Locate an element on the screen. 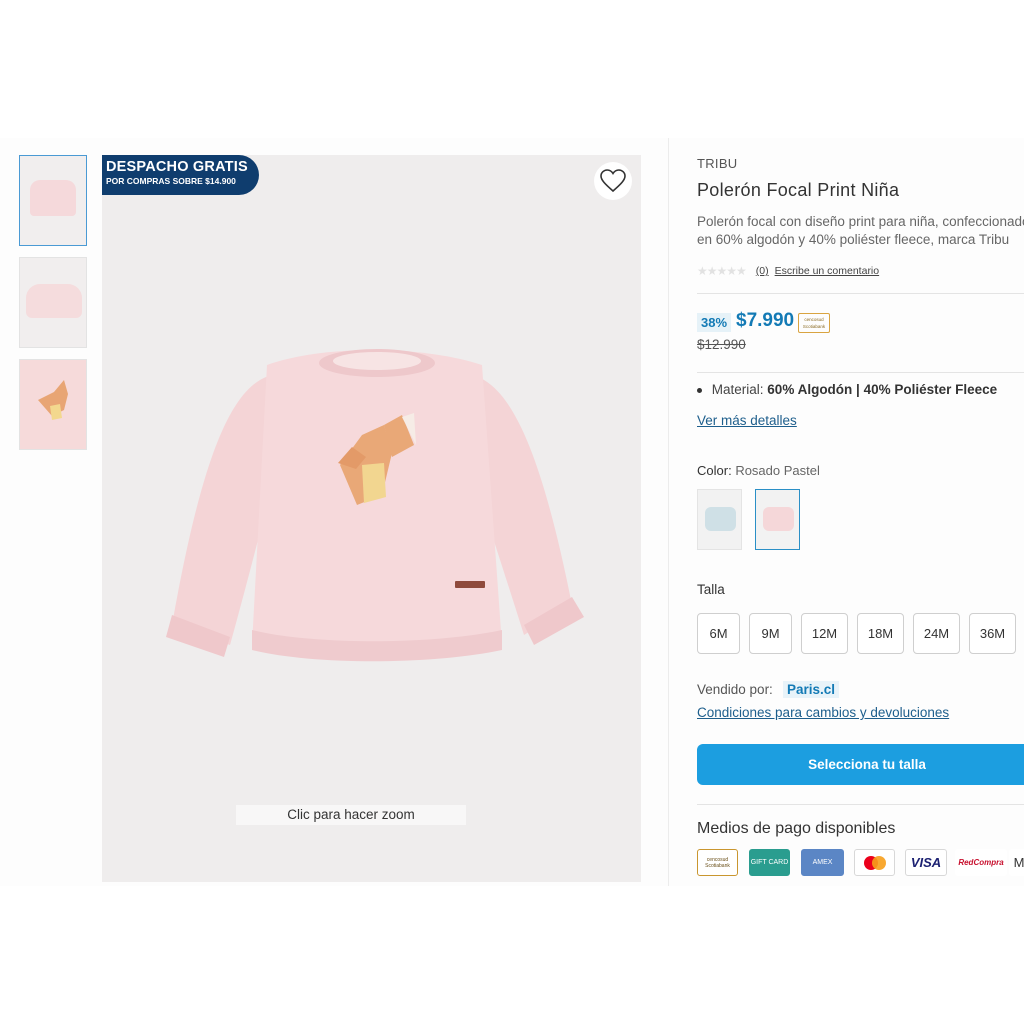 This screenshot has width=1024, height=1024. visa-icon: VISA is located at coordinates (926, 862).